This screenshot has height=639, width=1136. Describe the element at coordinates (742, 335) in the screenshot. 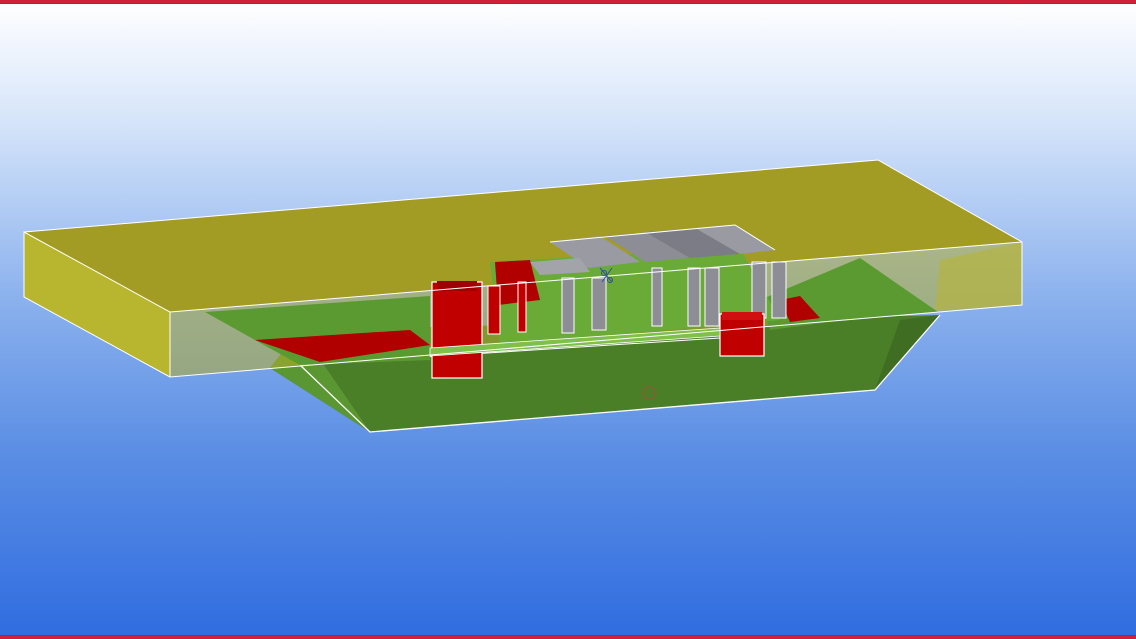

I see `column-right` at that location.